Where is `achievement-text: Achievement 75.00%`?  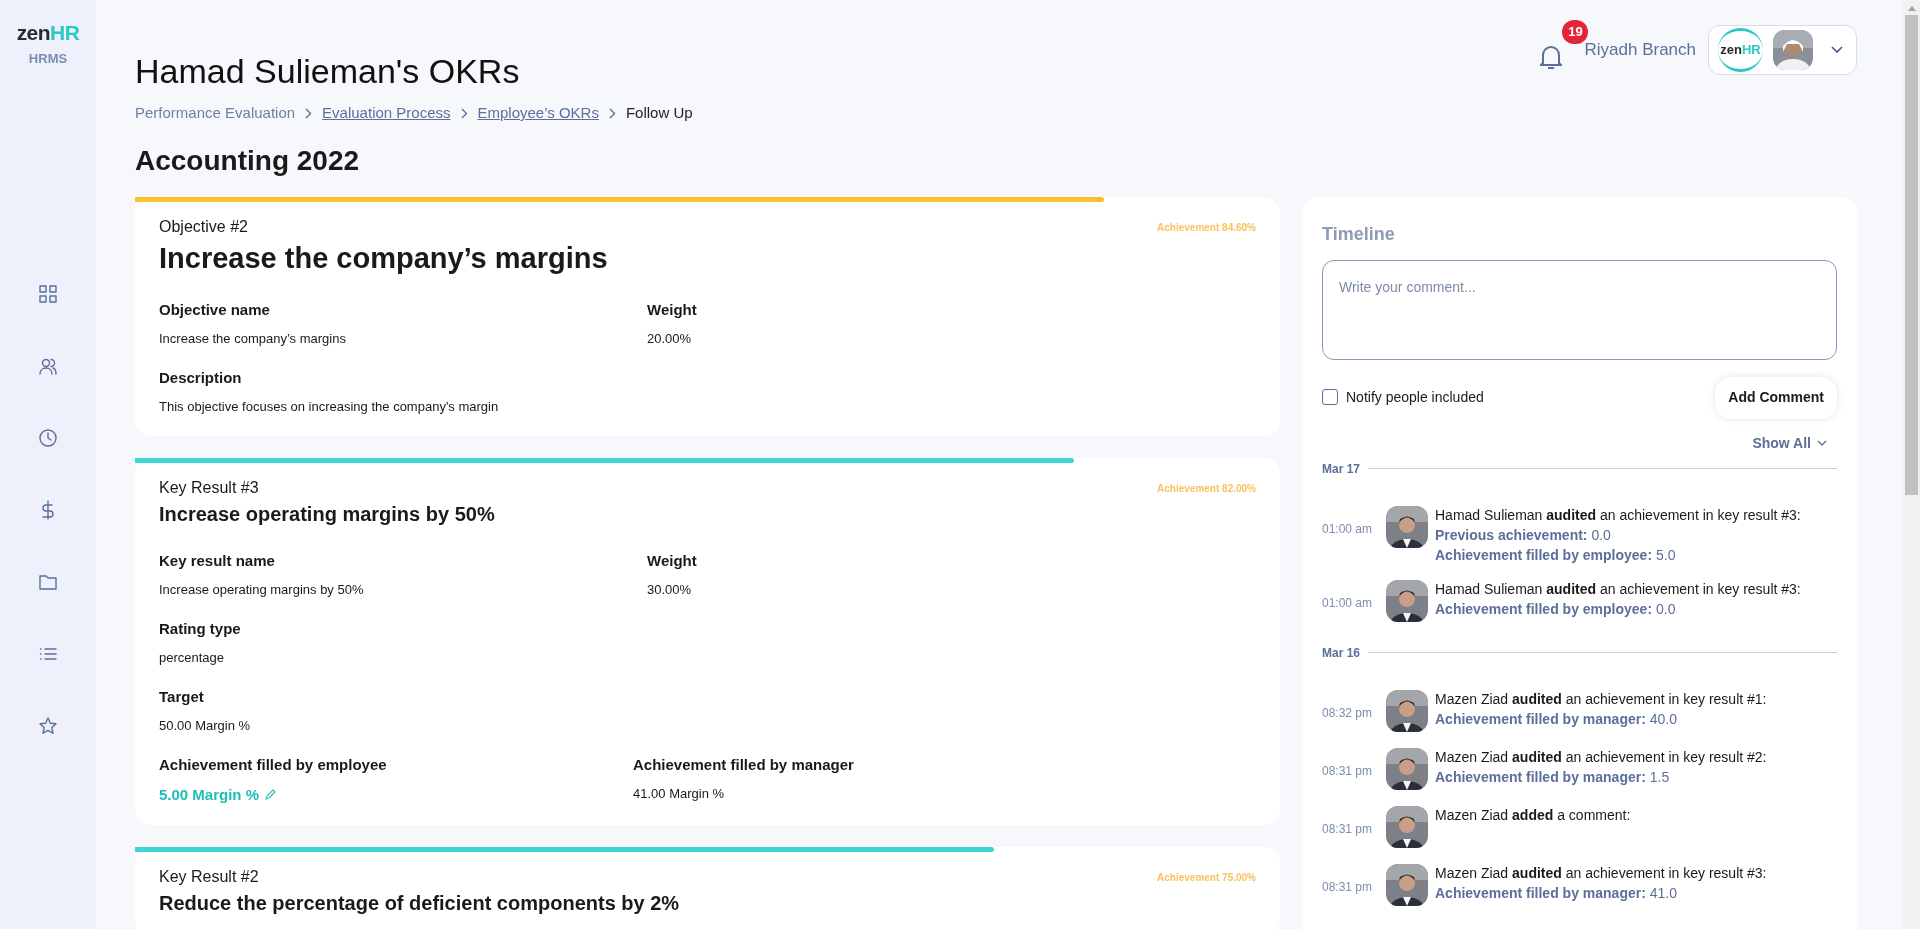
achievement-text: Achievement 75.00% is located at coordinates (1206, 877).